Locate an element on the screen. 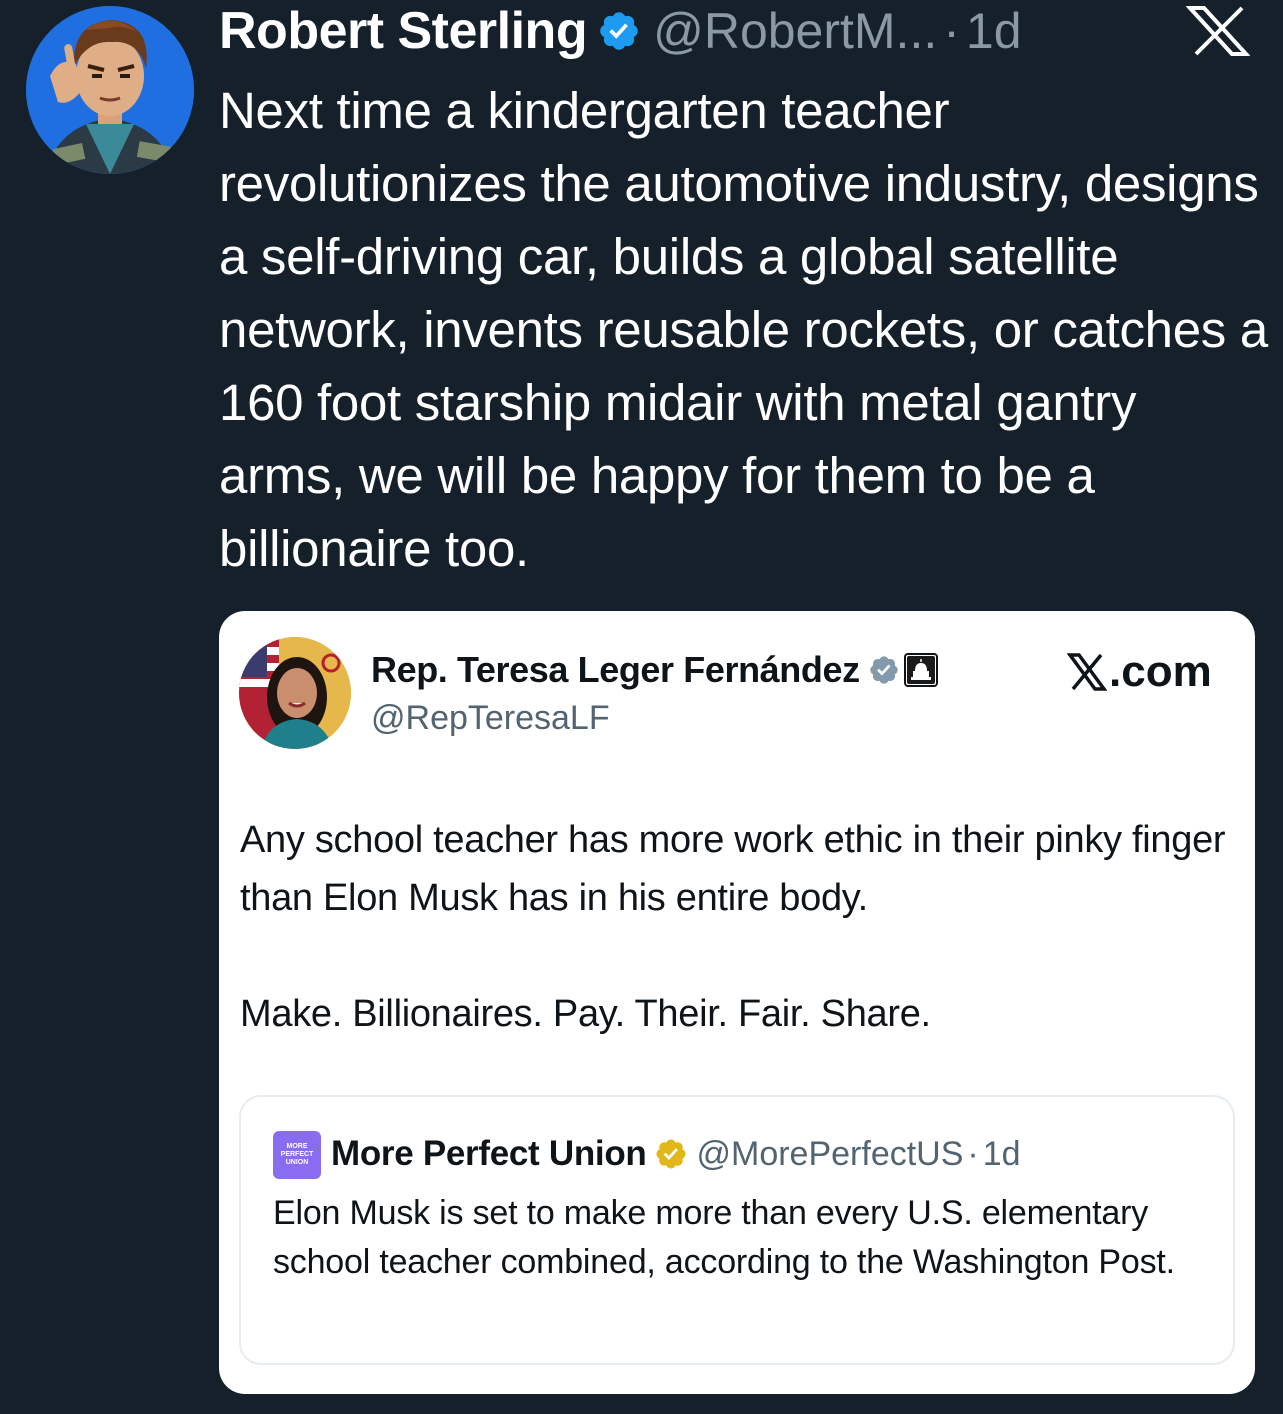 Image resolution: width=1283 pixels, height=1414 pixels. more-perfect-union-logo: MORE PERFECT UNION is located at coordinates (297, 1155).